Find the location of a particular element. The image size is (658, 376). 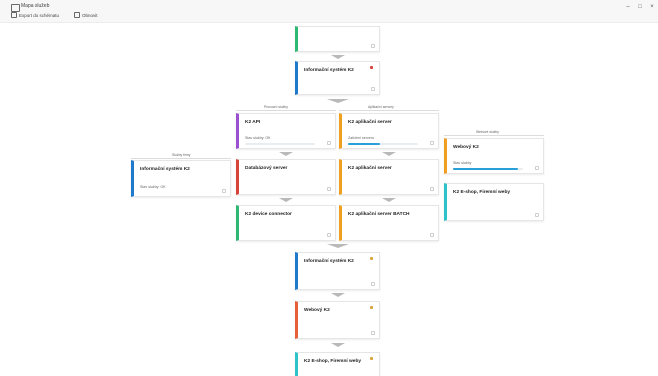

export-button: Export do schématu is located at coordinates (35, 15).